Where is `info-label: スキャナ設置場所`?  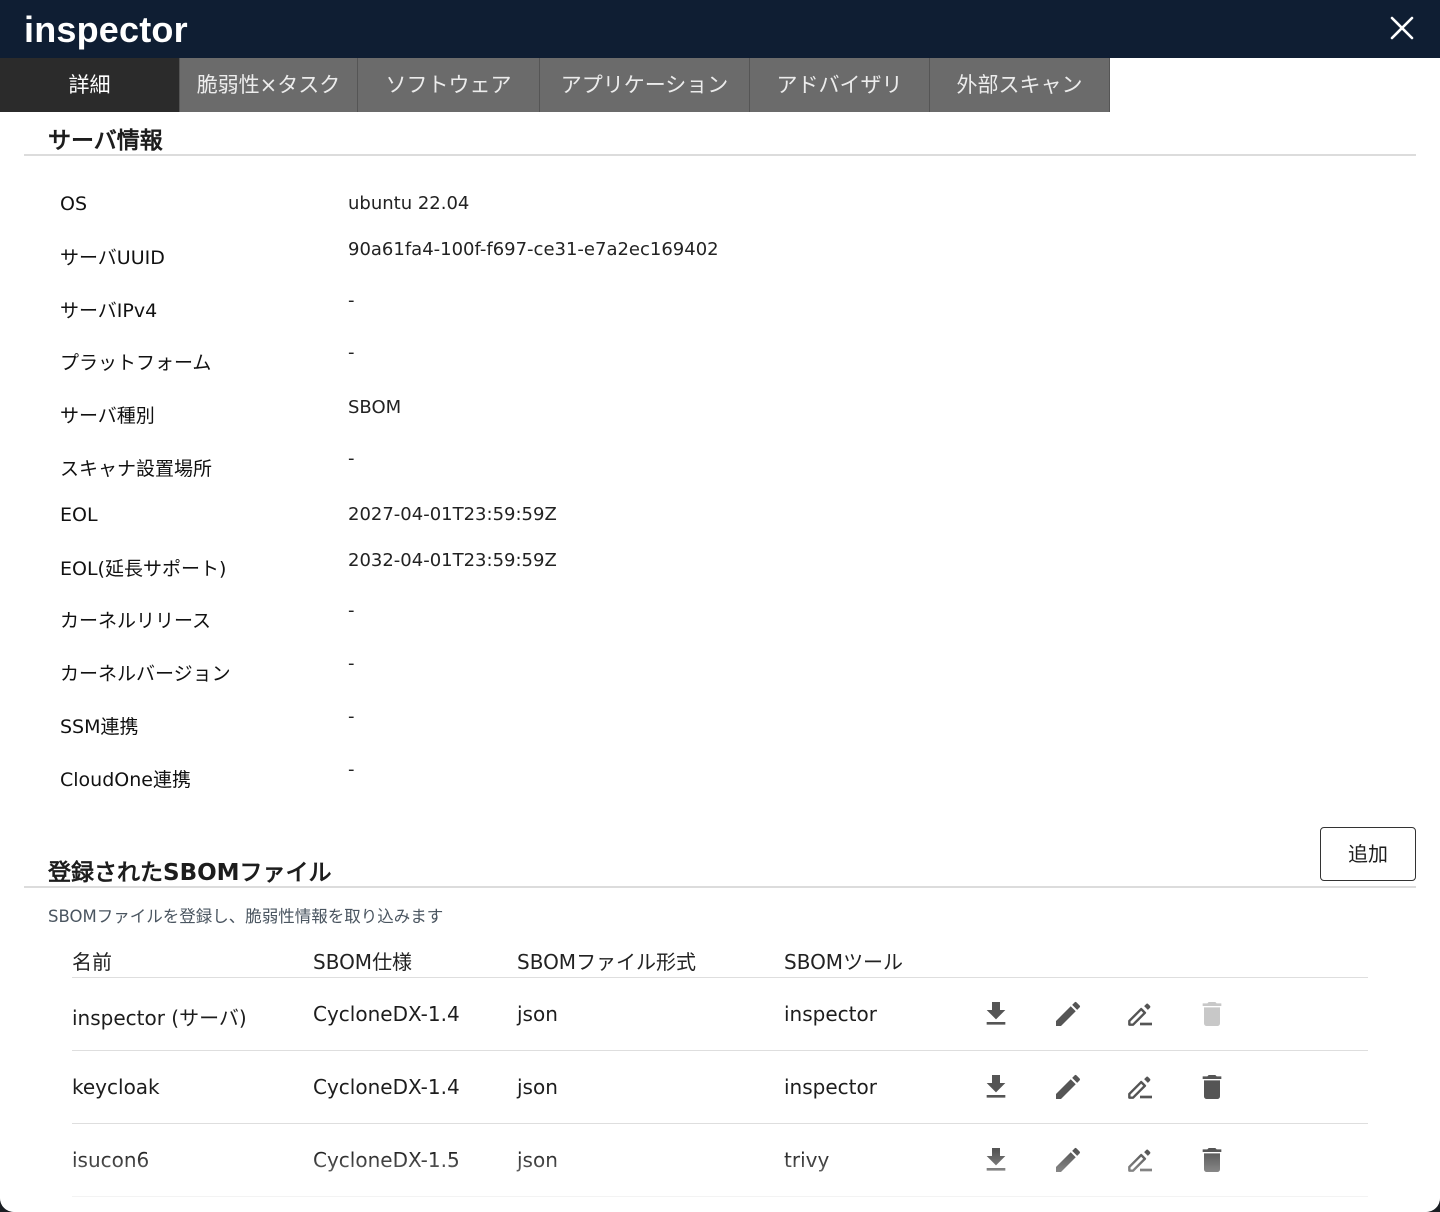 info-label: スキャナ設置場所 is located at coordinates (136, 469).